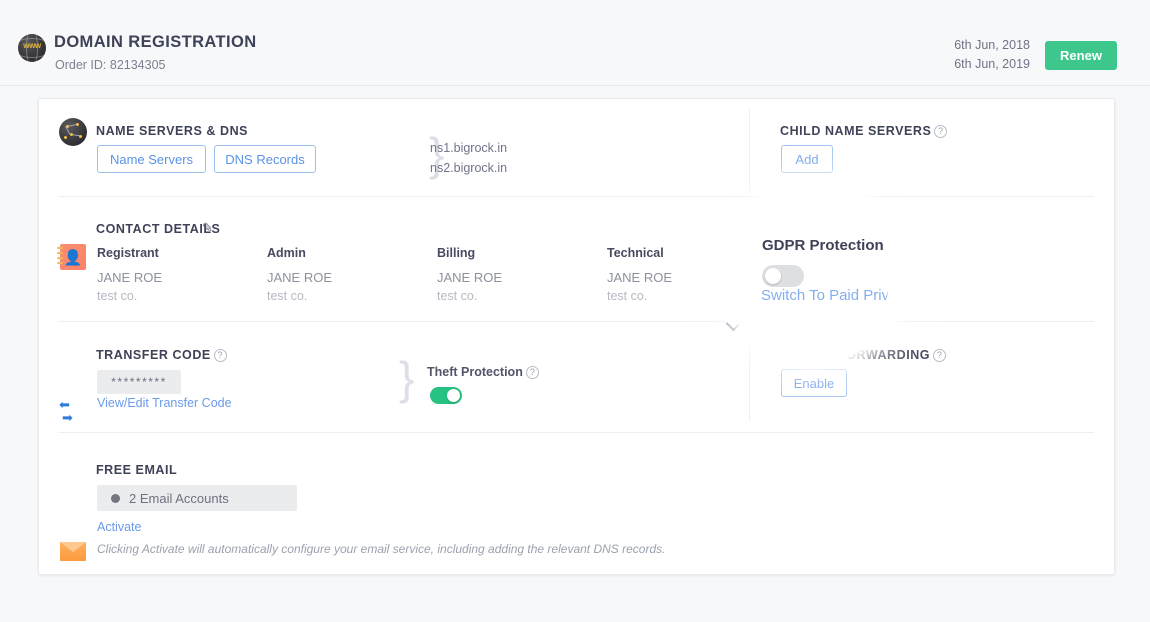 This screenshot has height=622, width=1150. Describe the element at coordinates (265, 159) in the screenshot. I see `dns-records-button: DNS Records` at that location.